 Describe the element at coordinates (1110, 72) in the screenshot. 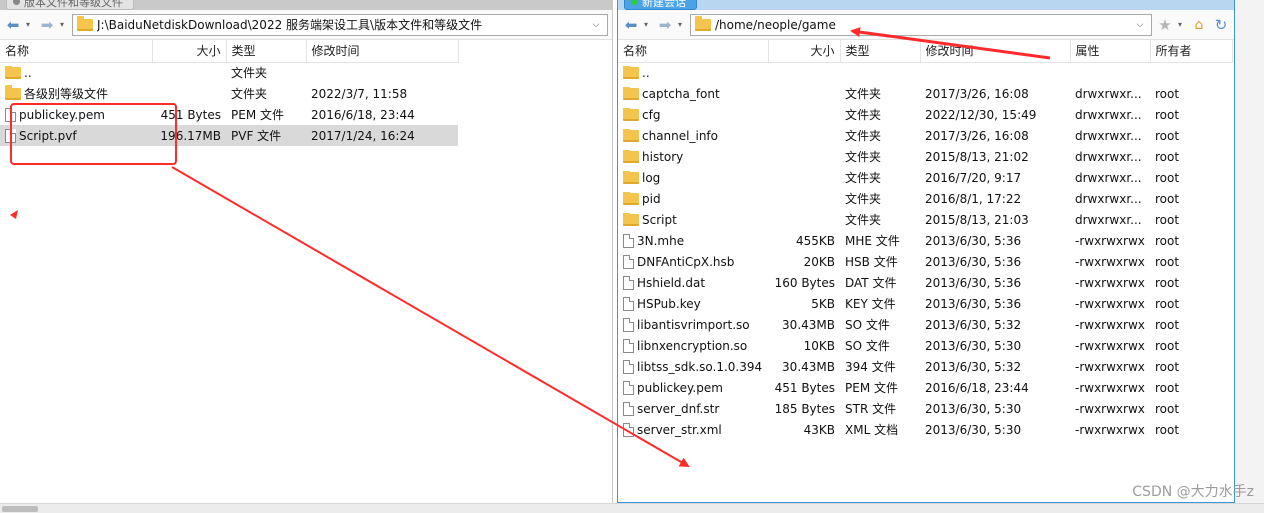

I see `cell-attr` at that location.